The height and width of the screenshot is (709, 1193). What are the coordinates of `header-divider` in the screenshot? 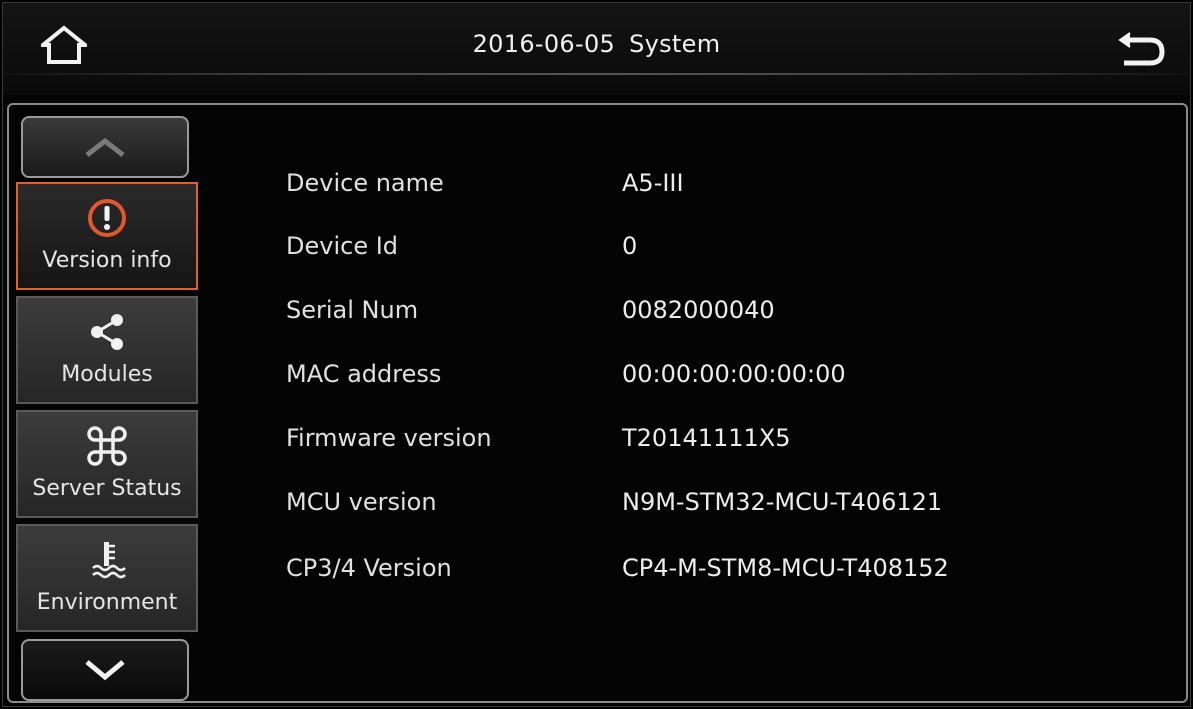 It's located at (596, 74).